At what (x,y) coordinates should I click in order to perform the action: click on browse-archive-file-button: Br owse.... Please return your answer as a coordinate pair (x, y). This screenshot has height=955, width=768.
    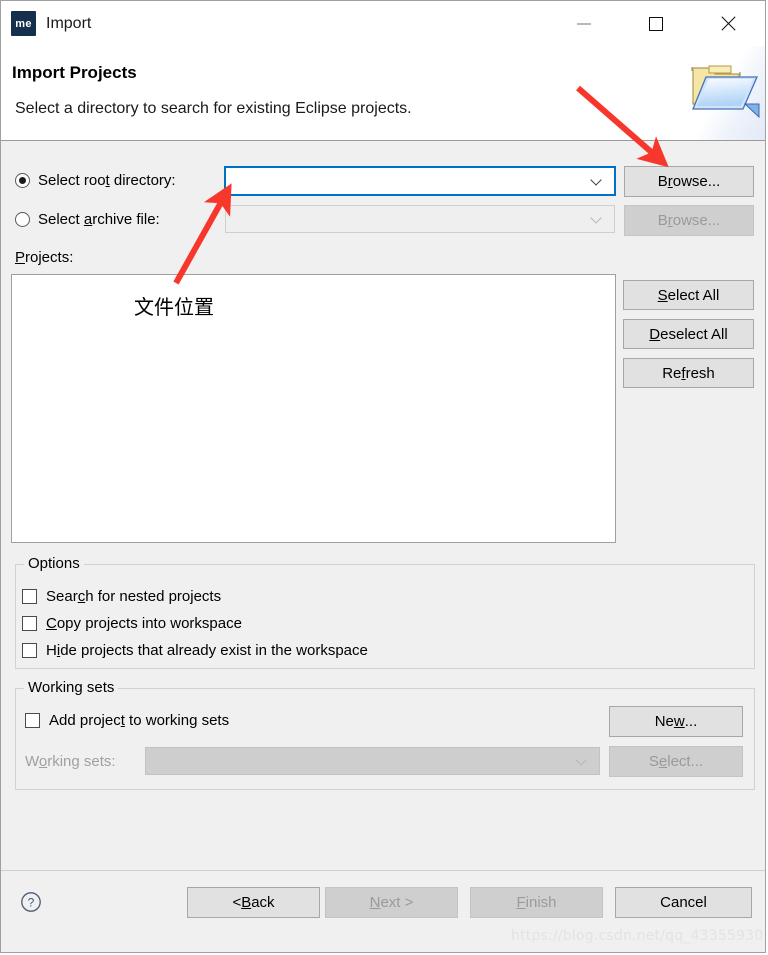
    Looking at the image, I should click on (689, 220).